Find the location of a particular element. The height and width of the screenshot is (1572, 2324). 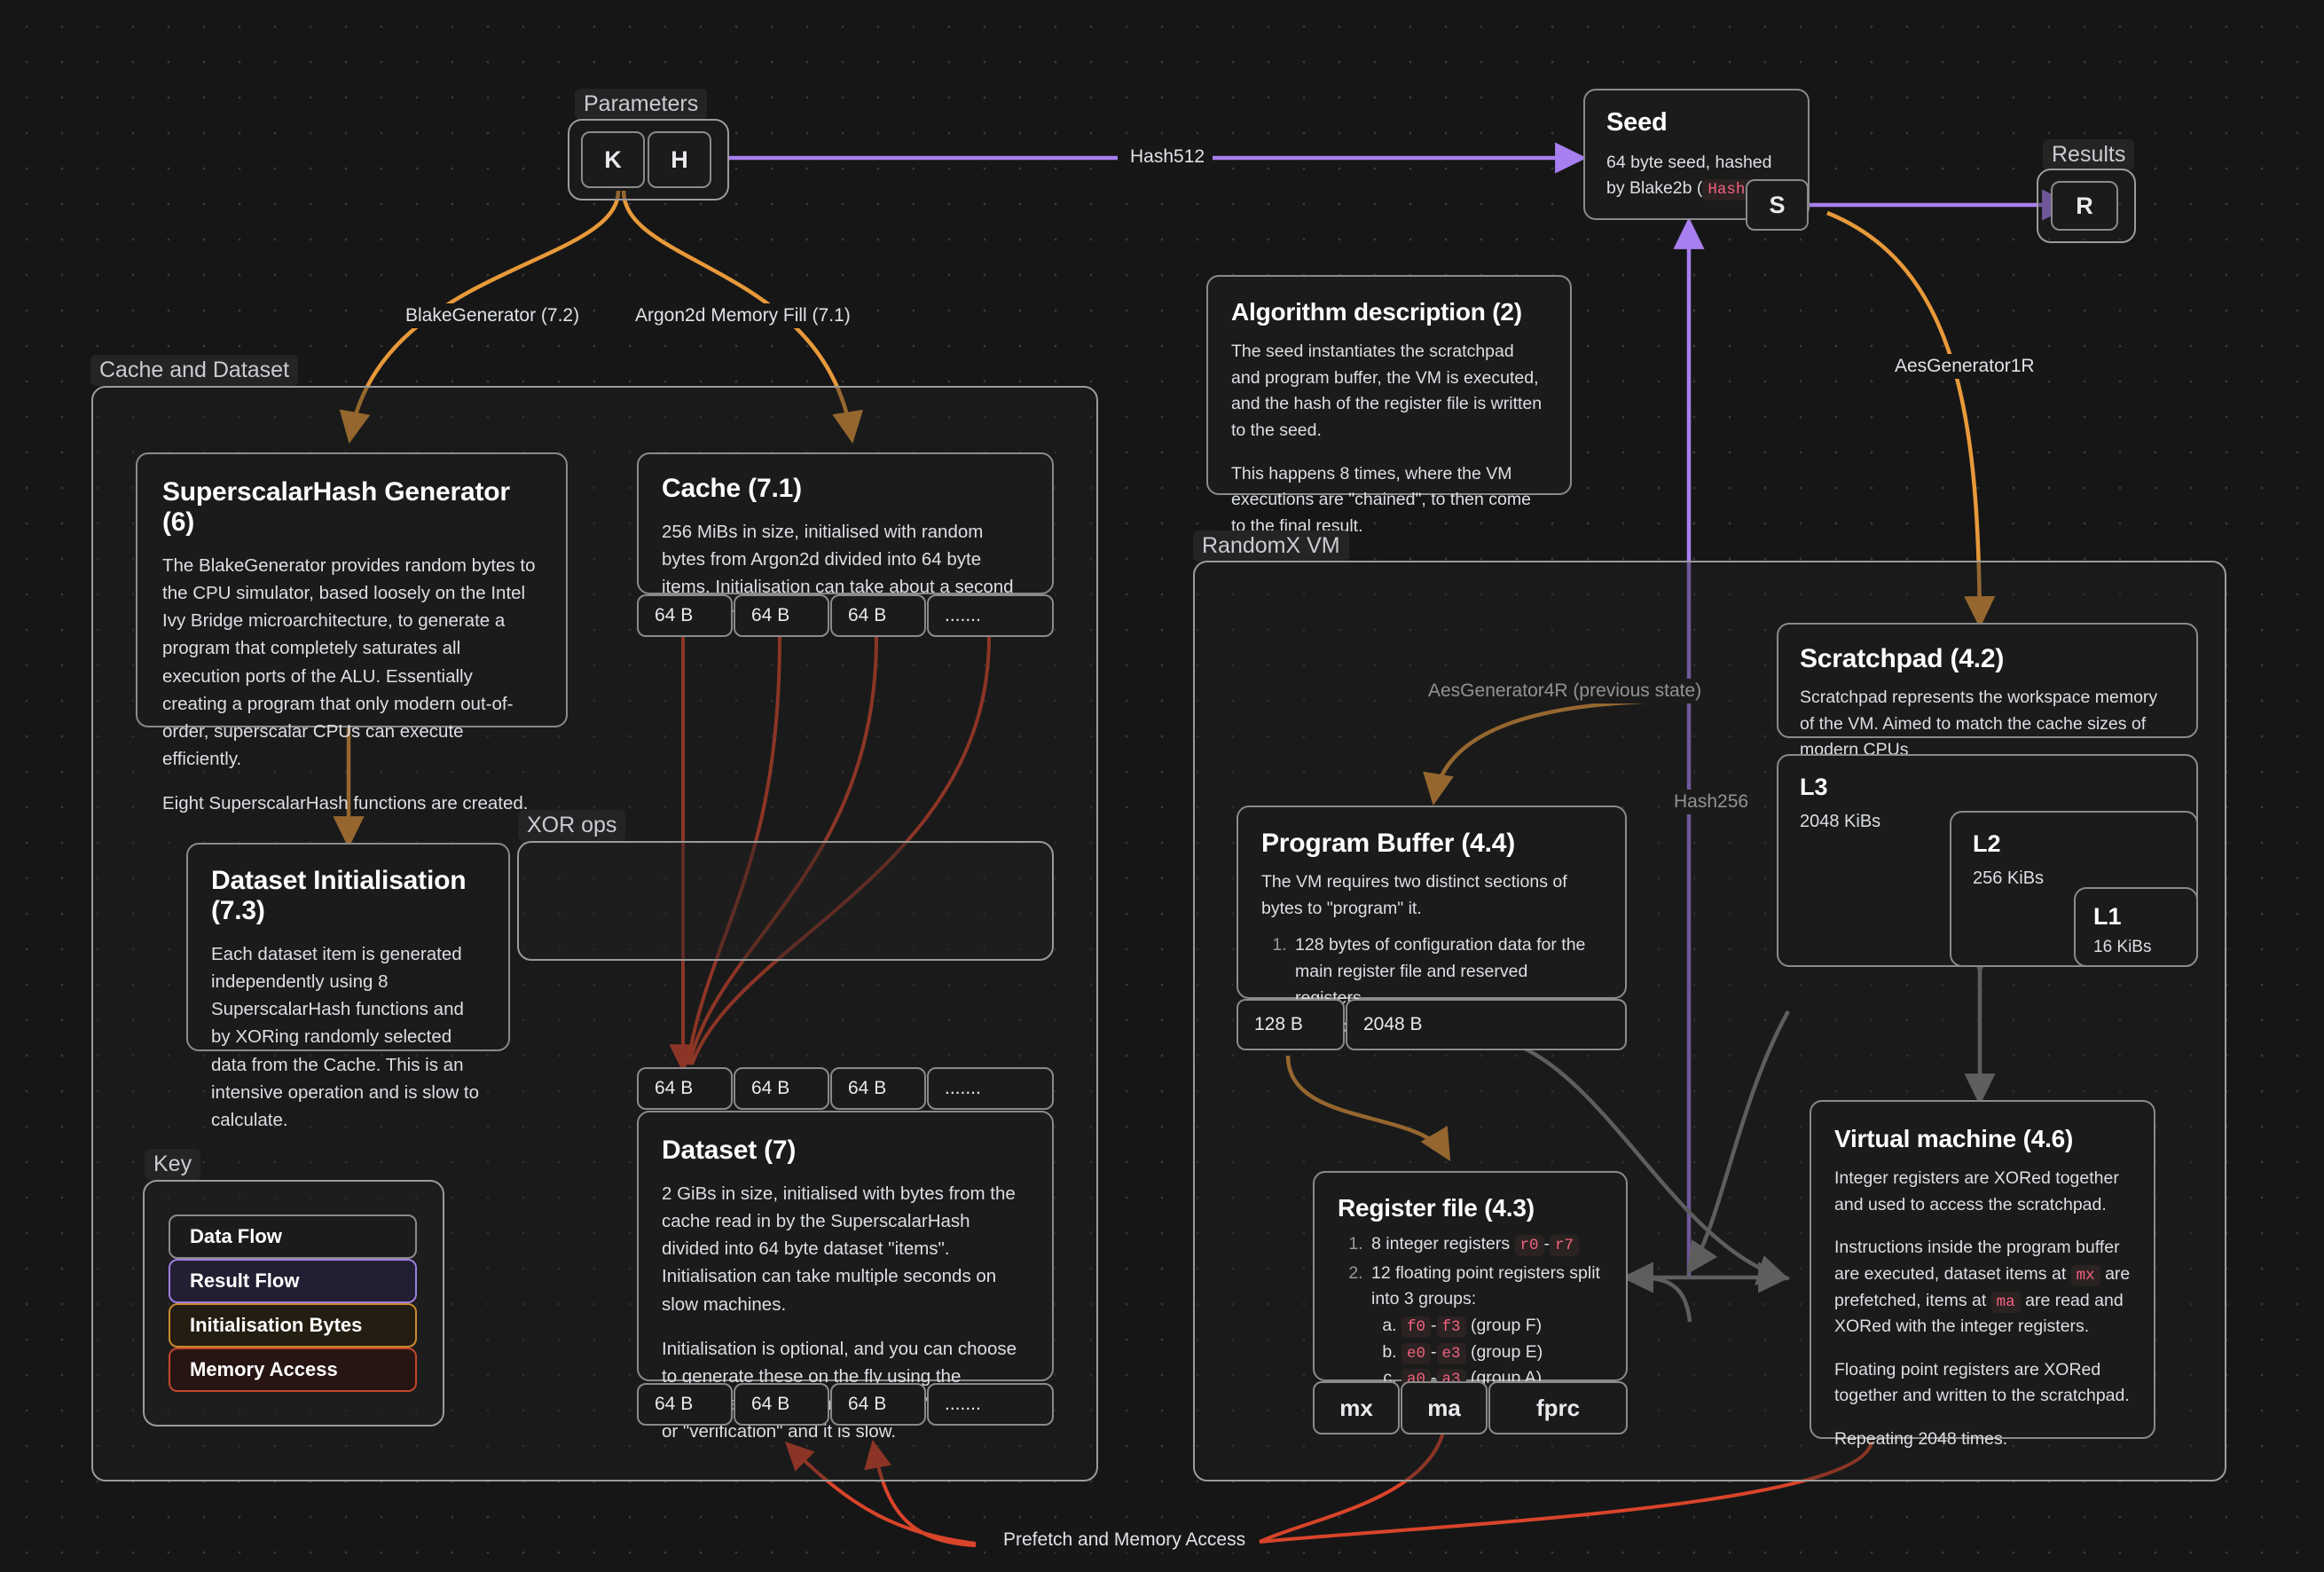

key-item-initialisation-bytes: Initialisation Bytes is located at coordinates (293, 1325).